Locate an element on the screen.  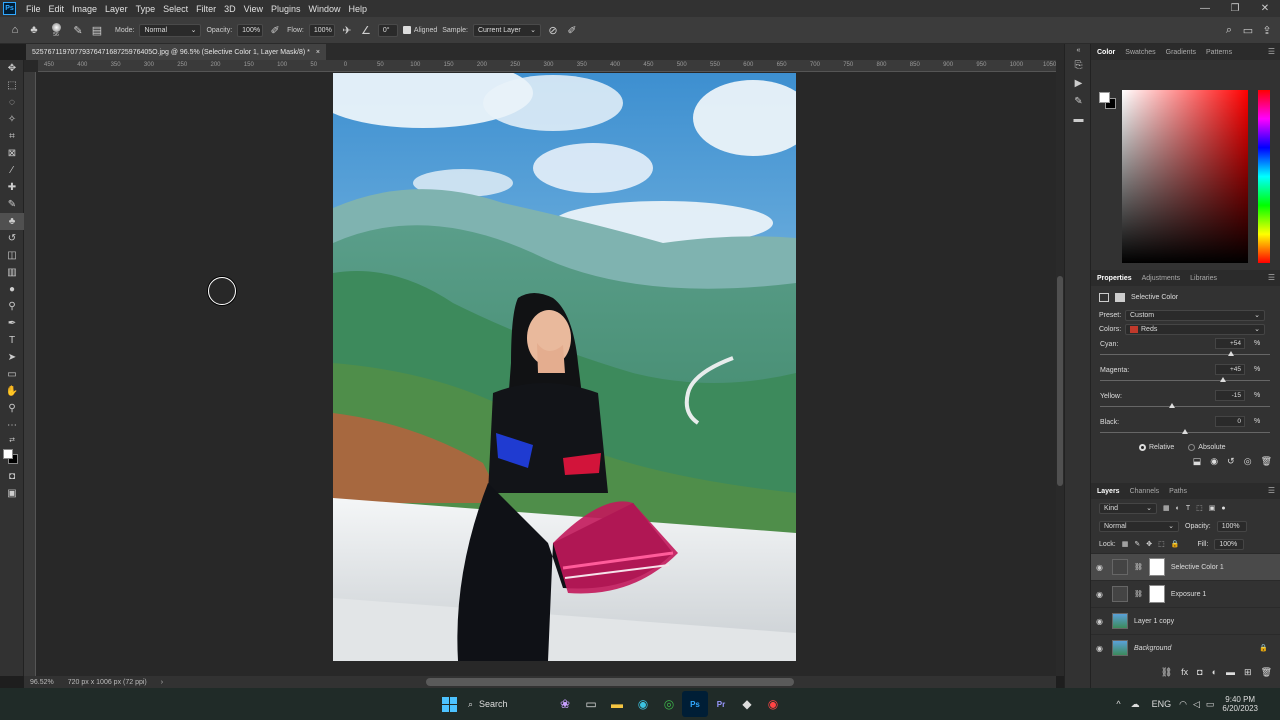
layer-row: ◉ Background 🔒 is located at coordinates (1185, 647).